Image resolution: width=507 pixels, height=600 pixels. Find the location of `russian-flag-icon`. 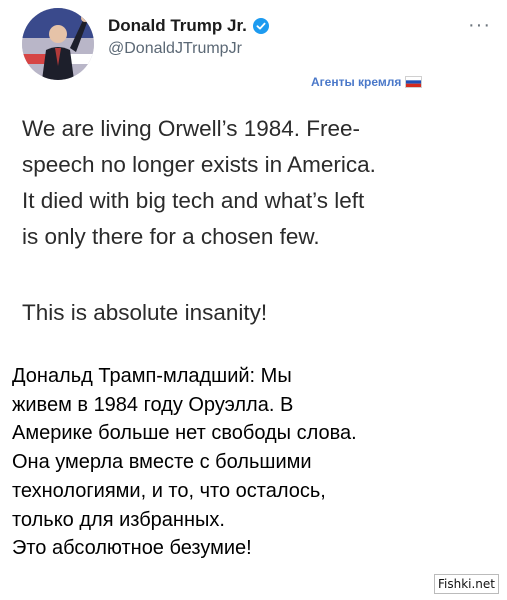

russian-flag-icon is located at coordinates (414, 82).